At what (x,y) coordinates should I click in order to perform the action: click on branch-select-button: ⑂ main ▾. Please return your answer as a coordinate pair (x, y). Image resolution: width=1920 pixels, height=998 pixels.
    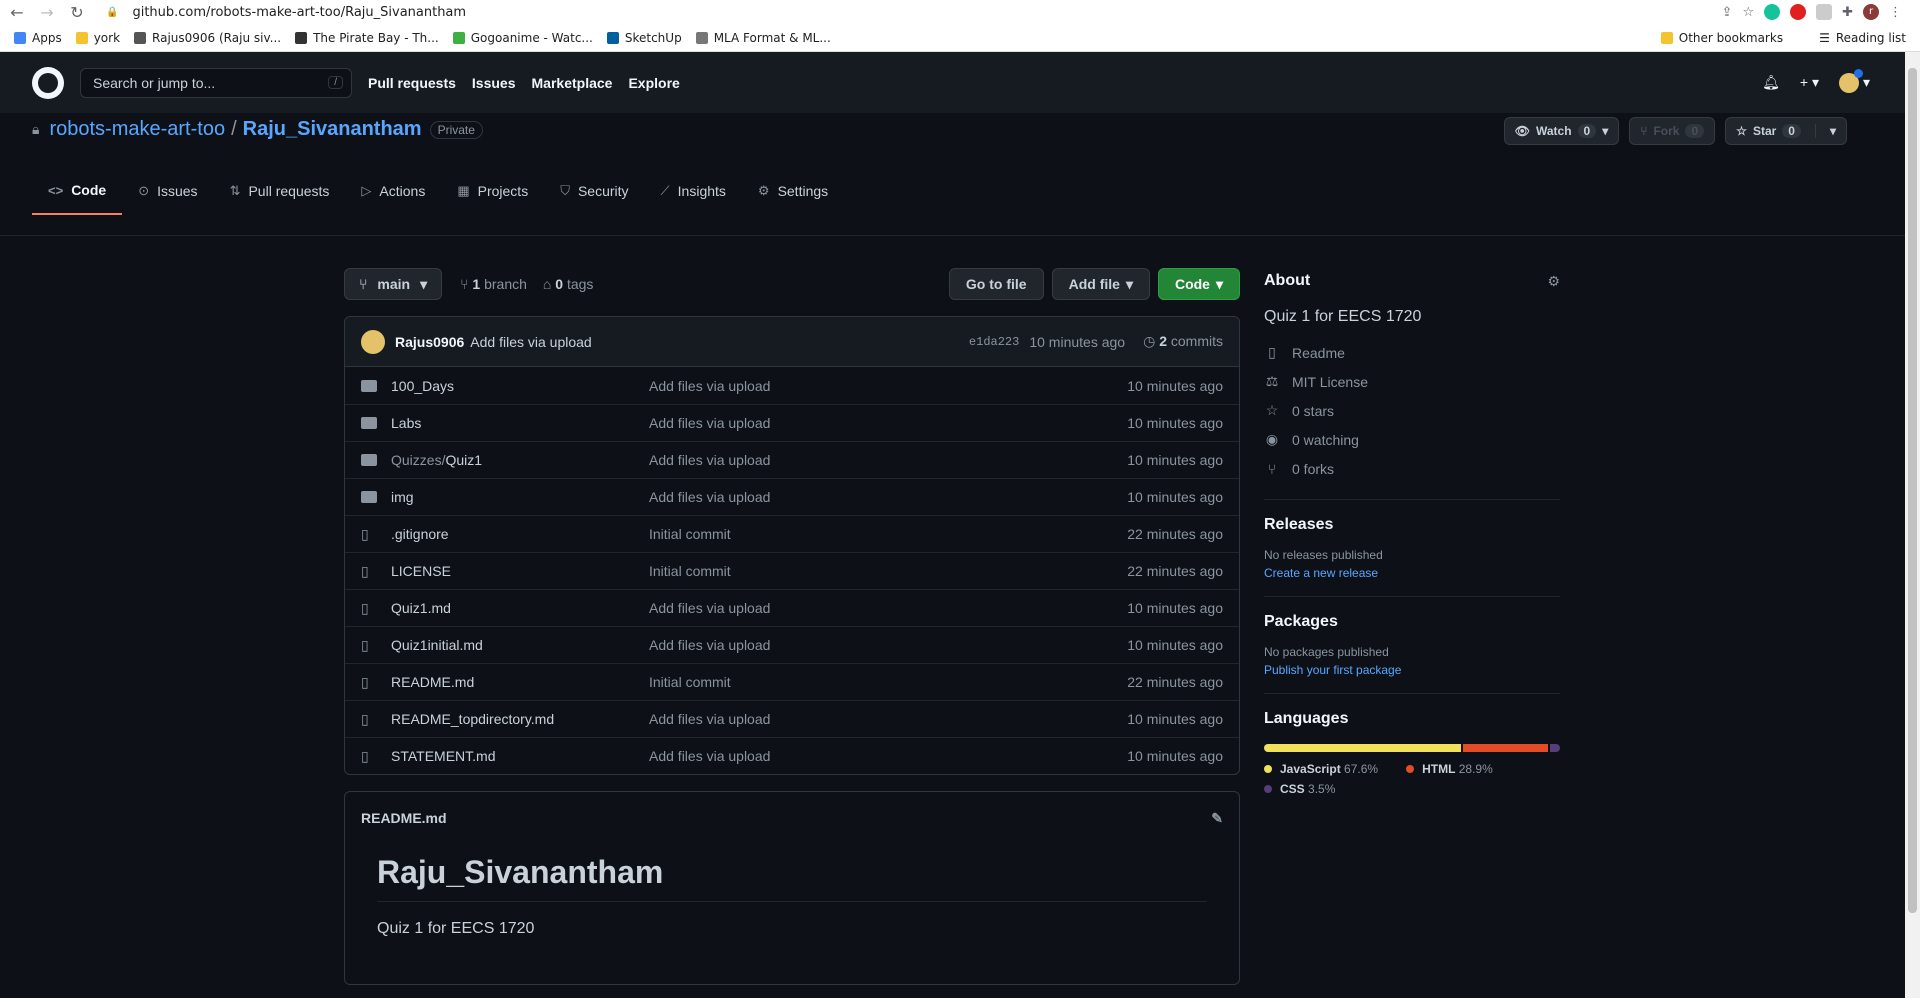
    Looking at the image, I should click on (393, 284).